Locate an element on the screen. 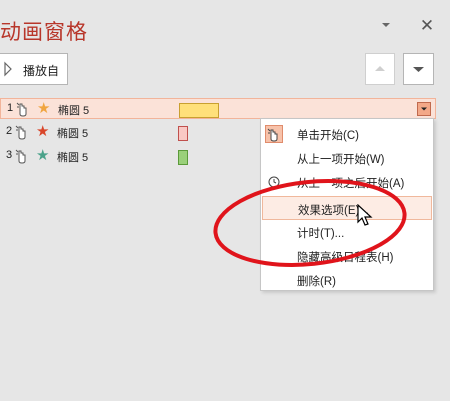 The image size is (450, 401). pane-options-chevron-icon is located at coordinates (386, 25).